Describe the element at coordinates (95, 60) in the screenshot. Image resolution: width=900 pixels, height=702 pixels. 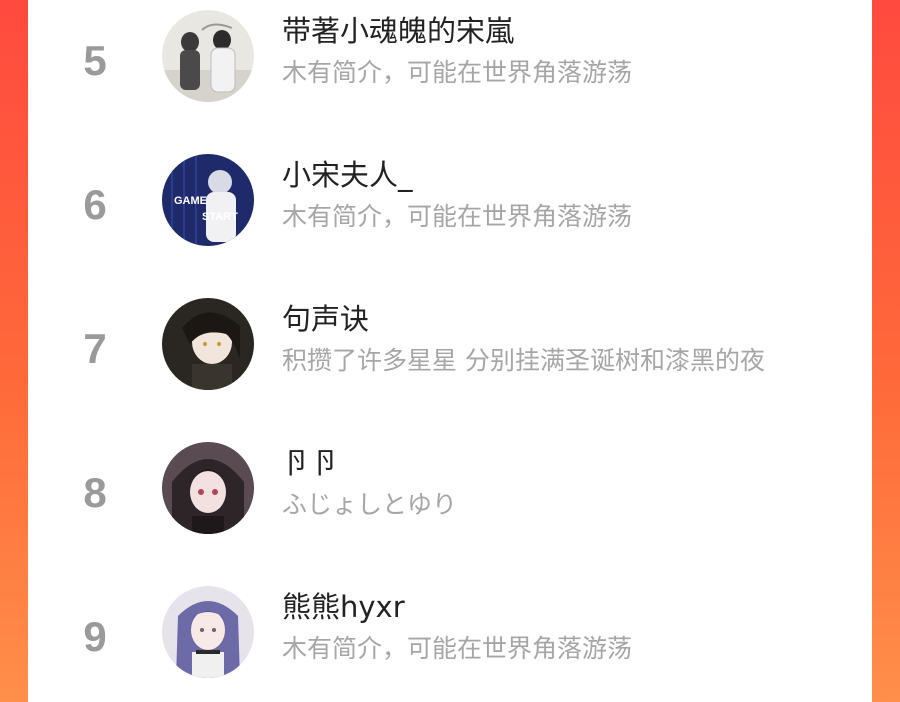
I see `rank-number: 5` at that location.